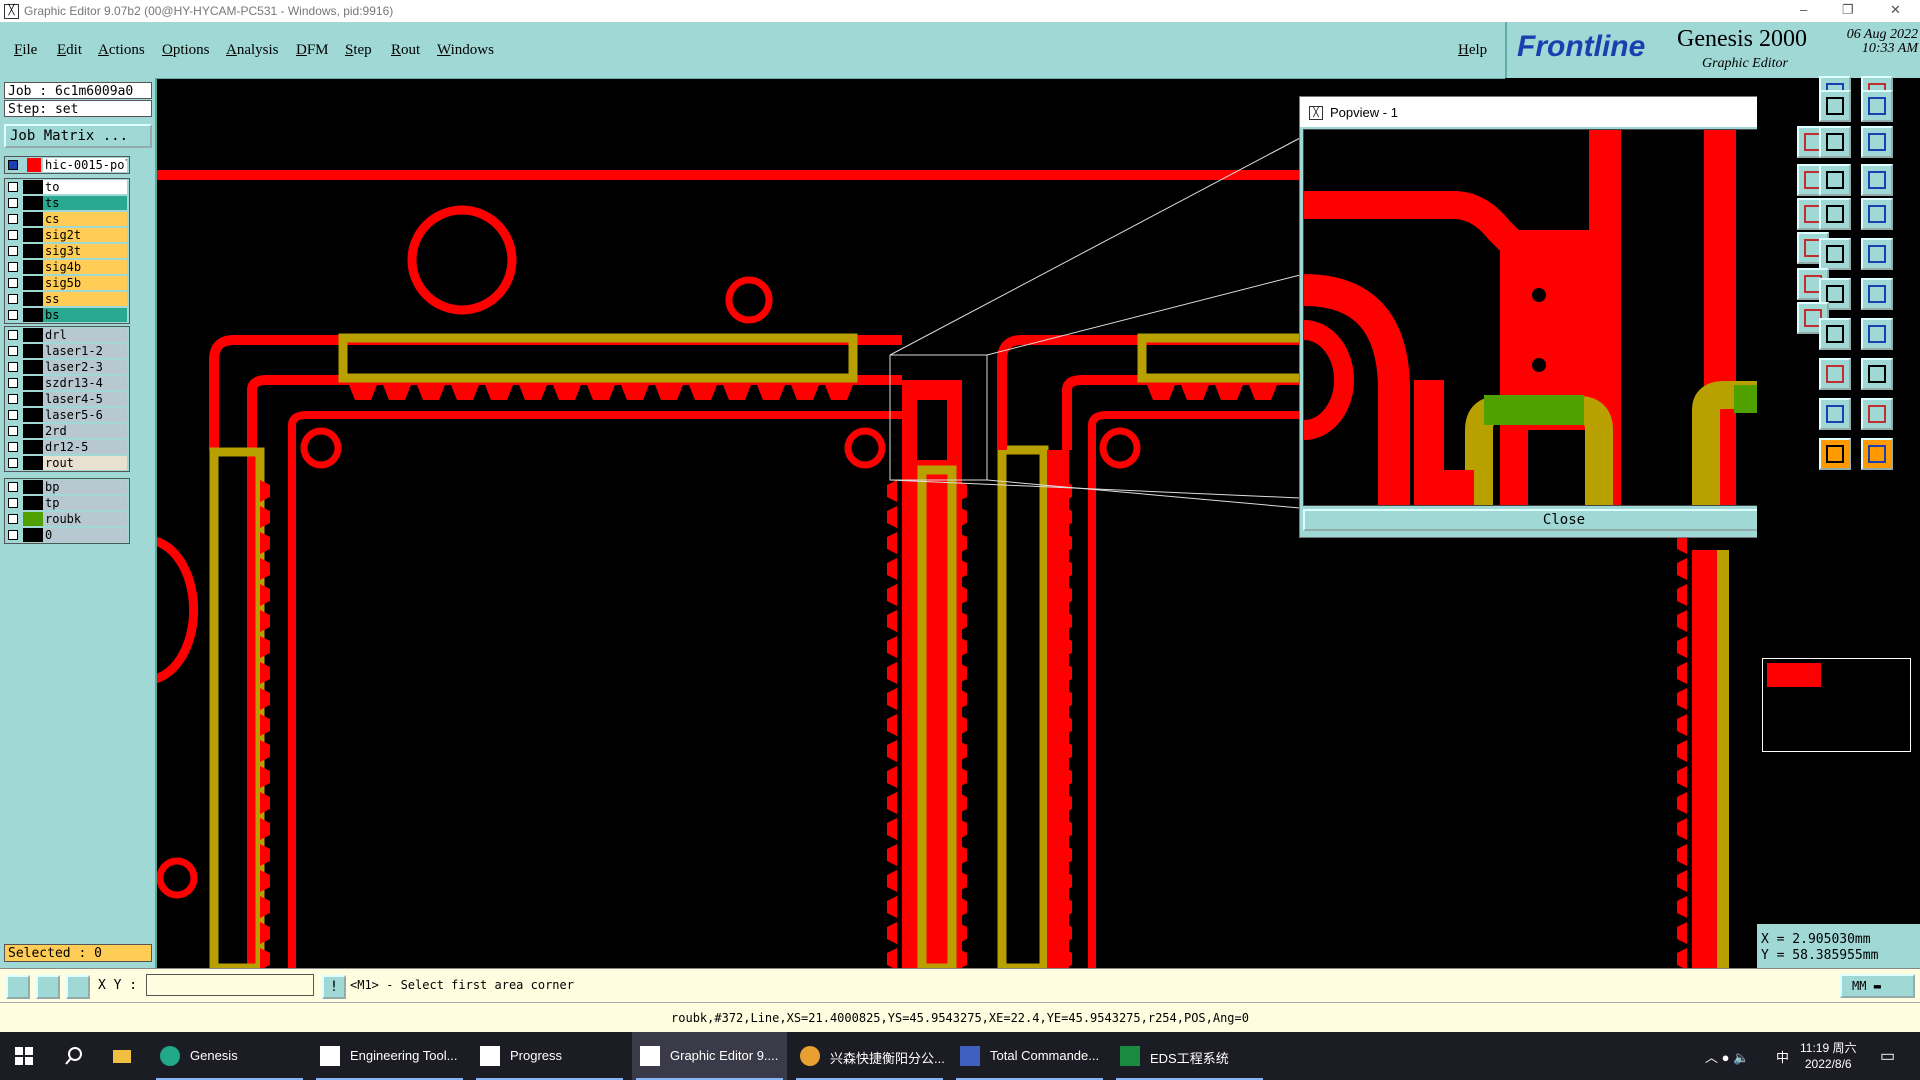  What do you see at coordinates (122, 1056) in the screenshot?
I see `file-explorer-button` at bounding box center [122, 1056].